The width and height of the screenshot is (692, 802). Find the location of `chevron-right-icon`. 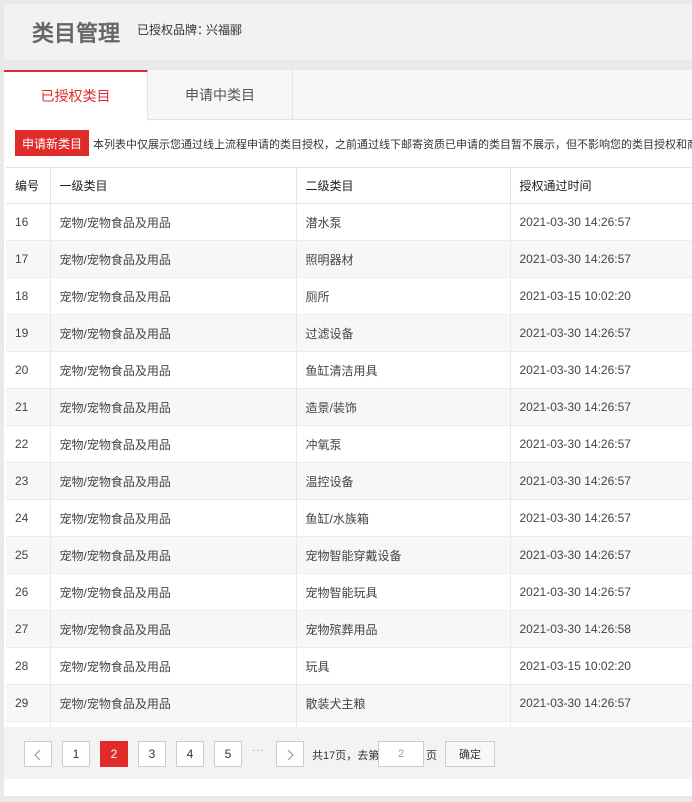

chevron-right-icon is located at coordinates (290, 755).